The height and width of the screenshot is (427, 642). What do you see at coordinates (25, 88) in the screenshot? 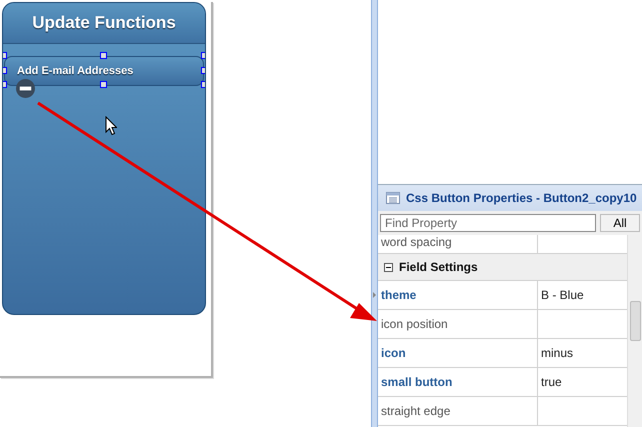
I see `minus-icon` at bounding box center [25, 88].